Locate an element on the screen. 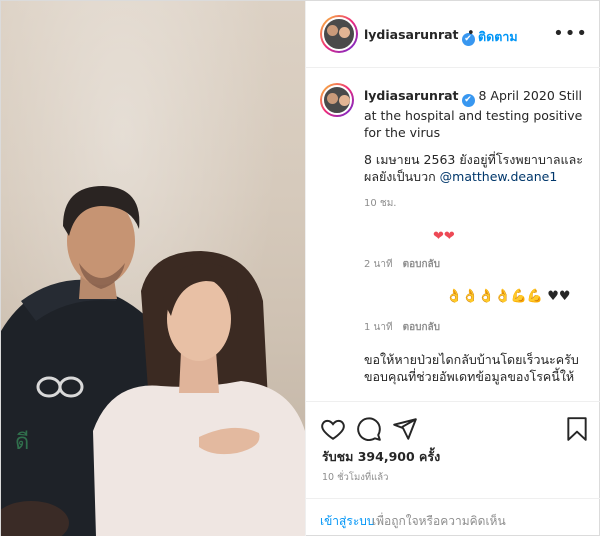  comment-1-time: 2 นาที is located at coordinates (378, 264).